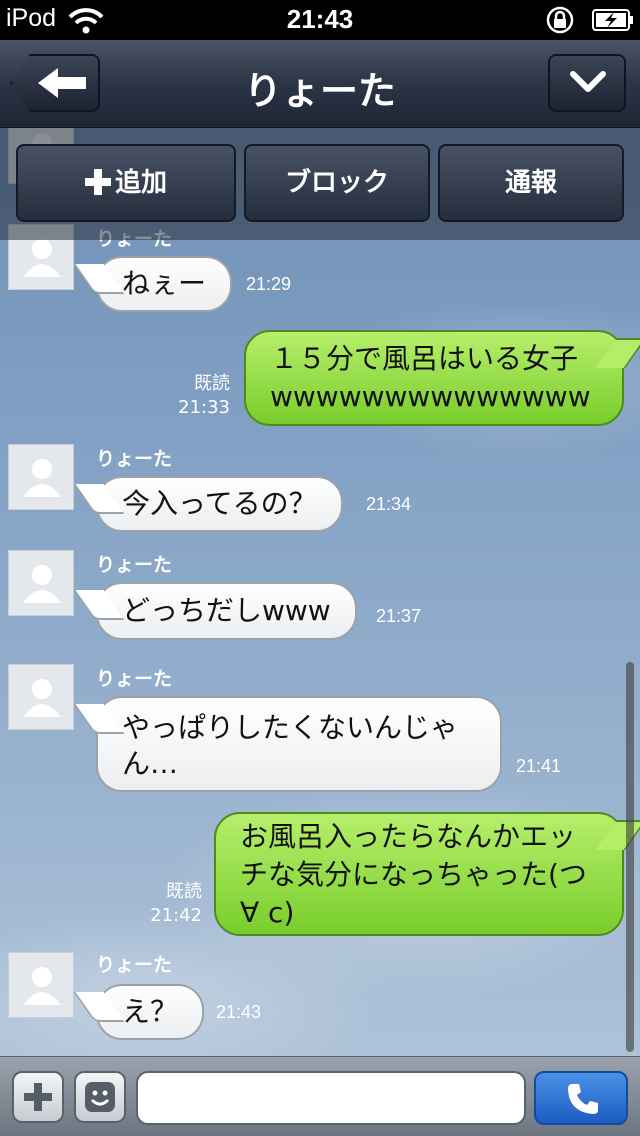  I want to click on menu-dropdown-button, so click(587, 83).